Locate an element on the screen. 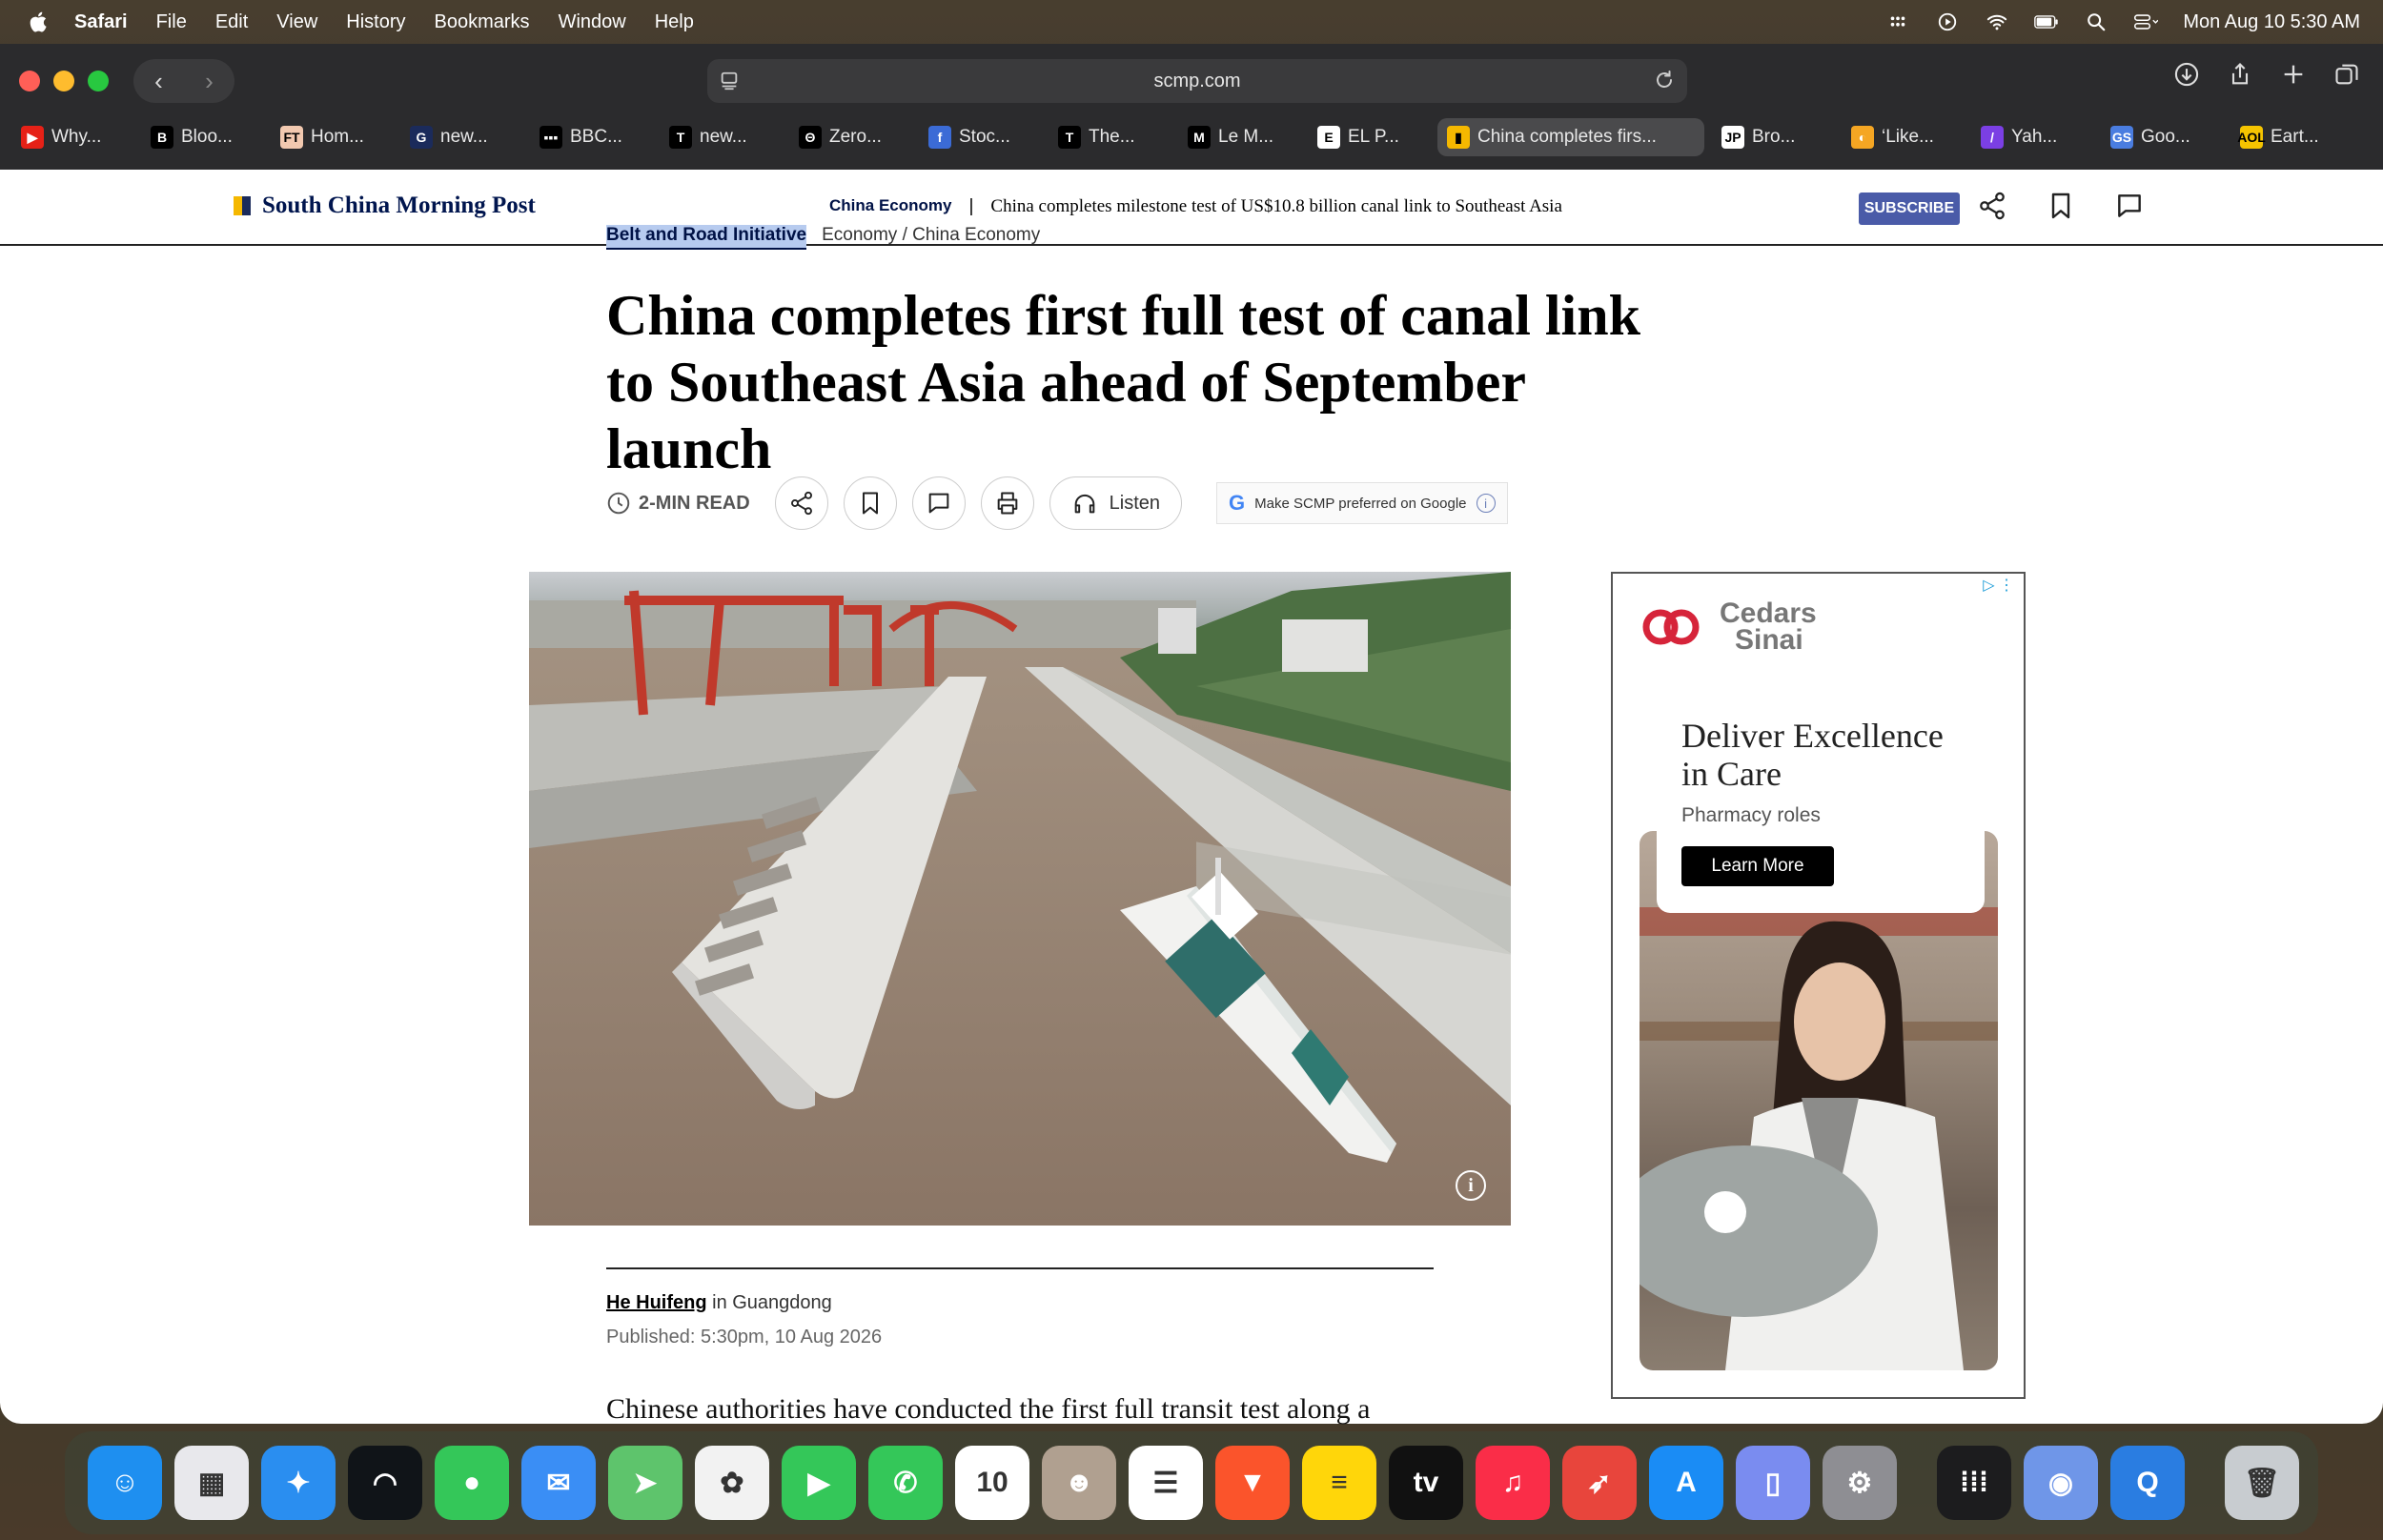 This screenshot has height=1540, width=2383. dock-app-store-icon: A is located at coordinates (1686, 1483).